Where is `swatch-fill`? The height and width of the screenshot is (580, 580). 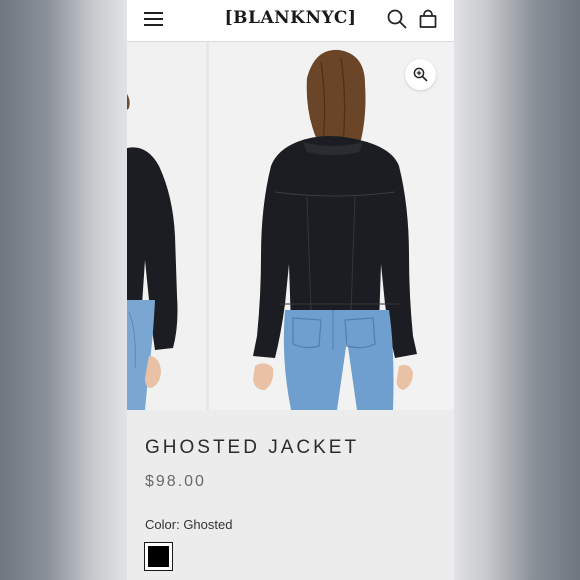 swatch-fill is located at coordinates (158, 556).